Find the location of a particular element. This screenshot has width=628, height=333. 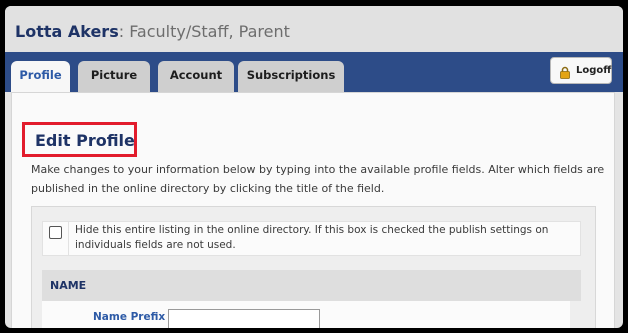

name-prefix-input is located at coordinates (244, 318).